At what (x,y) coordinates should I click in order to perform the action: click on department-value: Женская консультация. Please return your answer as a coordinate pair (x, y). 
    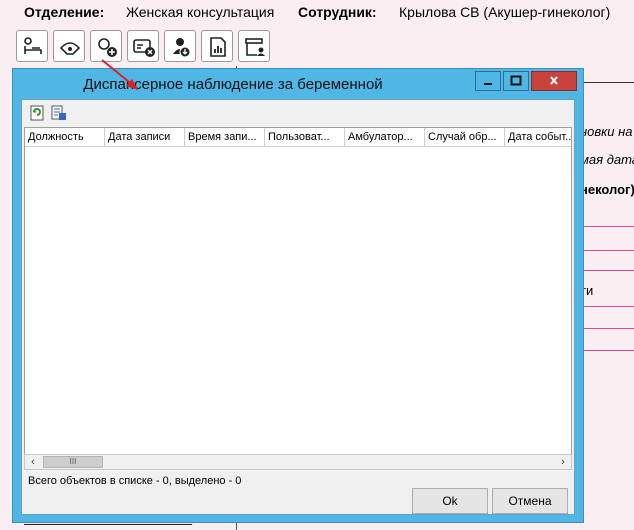
    Looking at the image, I should click on (200, 12).